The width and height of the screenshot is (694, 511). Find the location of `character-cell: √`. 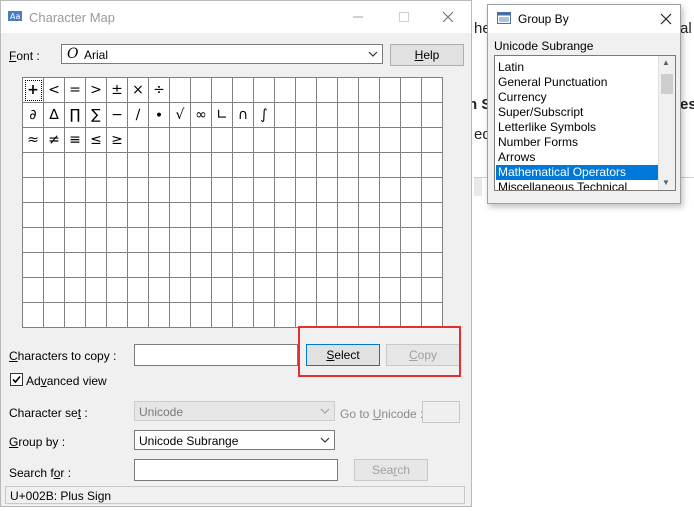

character-cell: √ is located at coordinates (180, 115).